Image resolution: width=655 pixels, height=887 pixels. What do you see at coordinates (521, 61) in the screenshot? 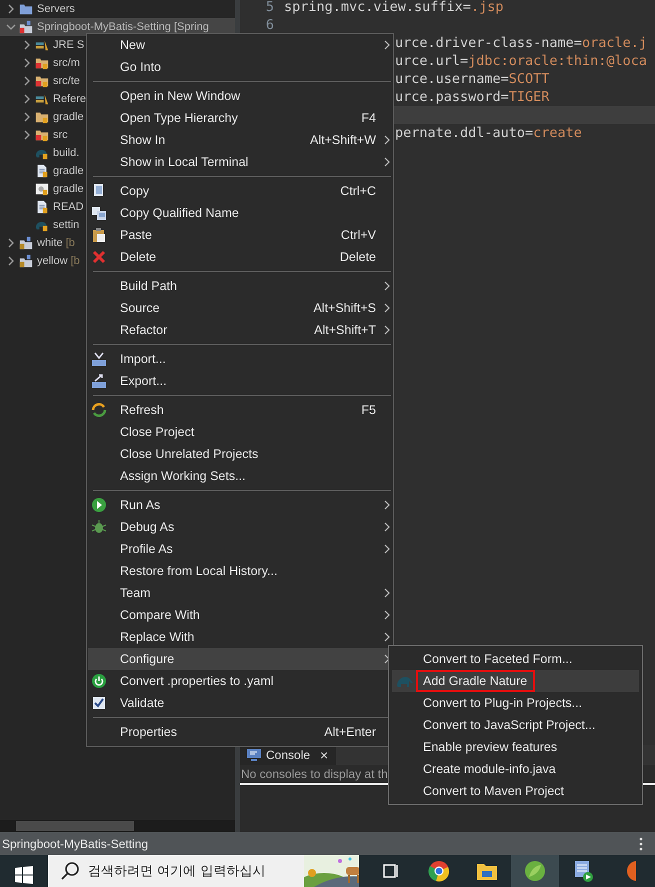
I see `code-line: urce.url=jdbc:oracle:thin:@loca` at bounding box center [521, 61].